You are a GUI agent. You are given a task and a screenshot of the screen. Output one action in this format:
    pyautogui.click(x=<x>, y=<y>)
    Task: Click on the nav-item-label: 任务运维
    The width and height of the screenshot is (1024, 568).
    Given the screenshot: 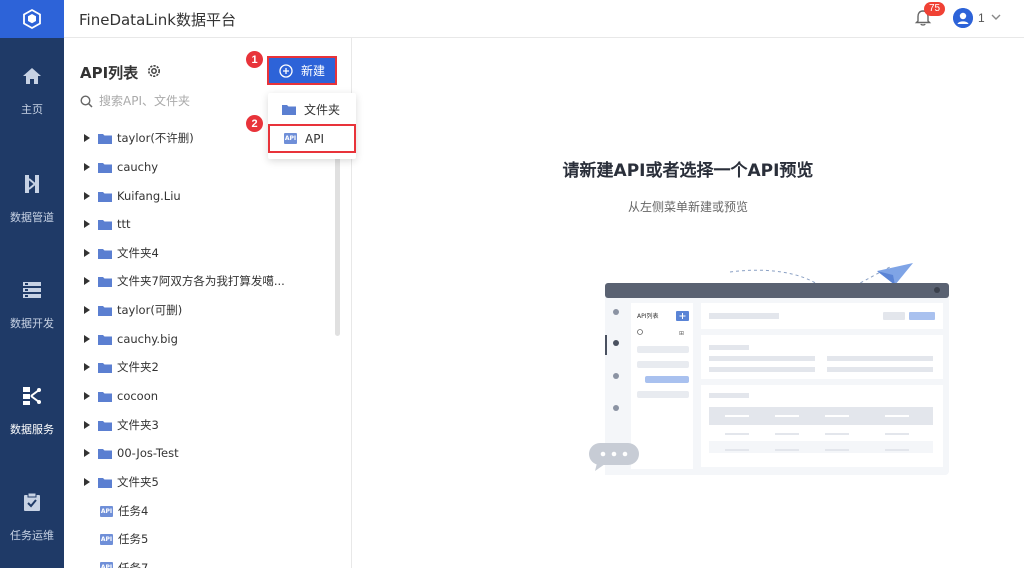 What is the action you would take?
    pyautogui.click(x=32, y=535)
    